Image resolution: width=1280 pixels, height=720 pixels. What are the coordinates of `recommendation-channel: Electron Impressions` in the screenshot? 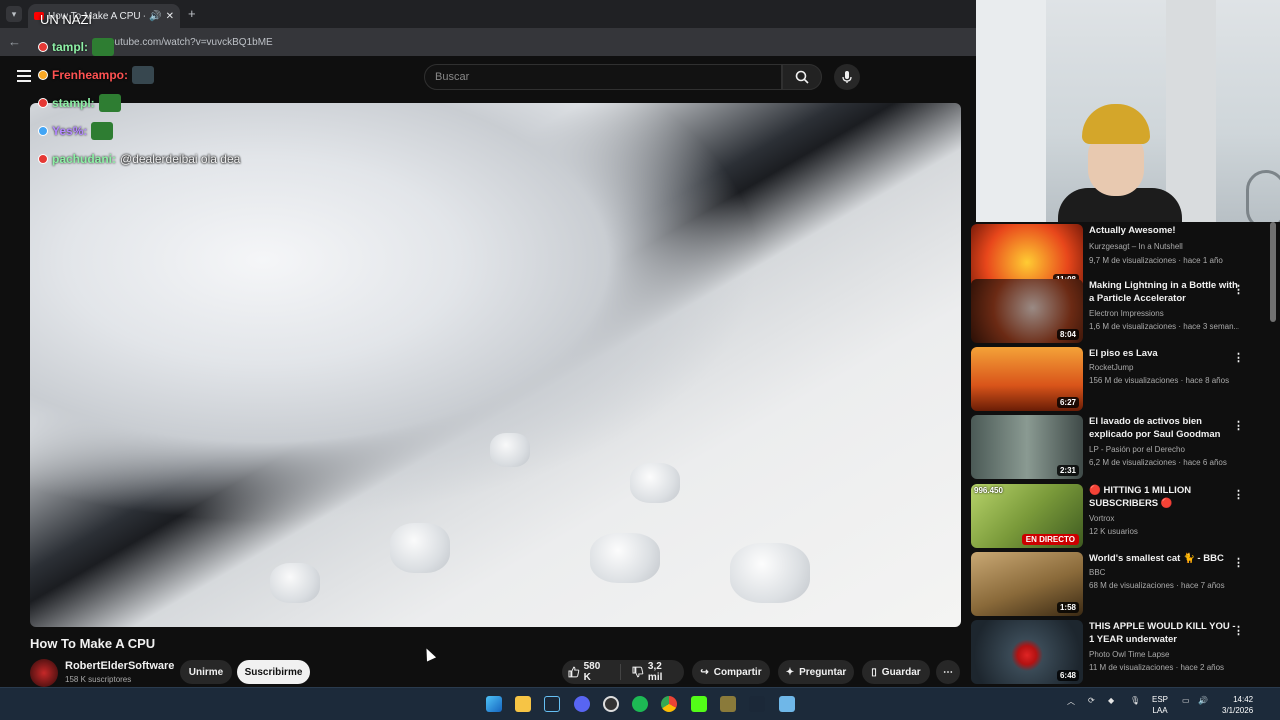 It's located at (1126, 313).